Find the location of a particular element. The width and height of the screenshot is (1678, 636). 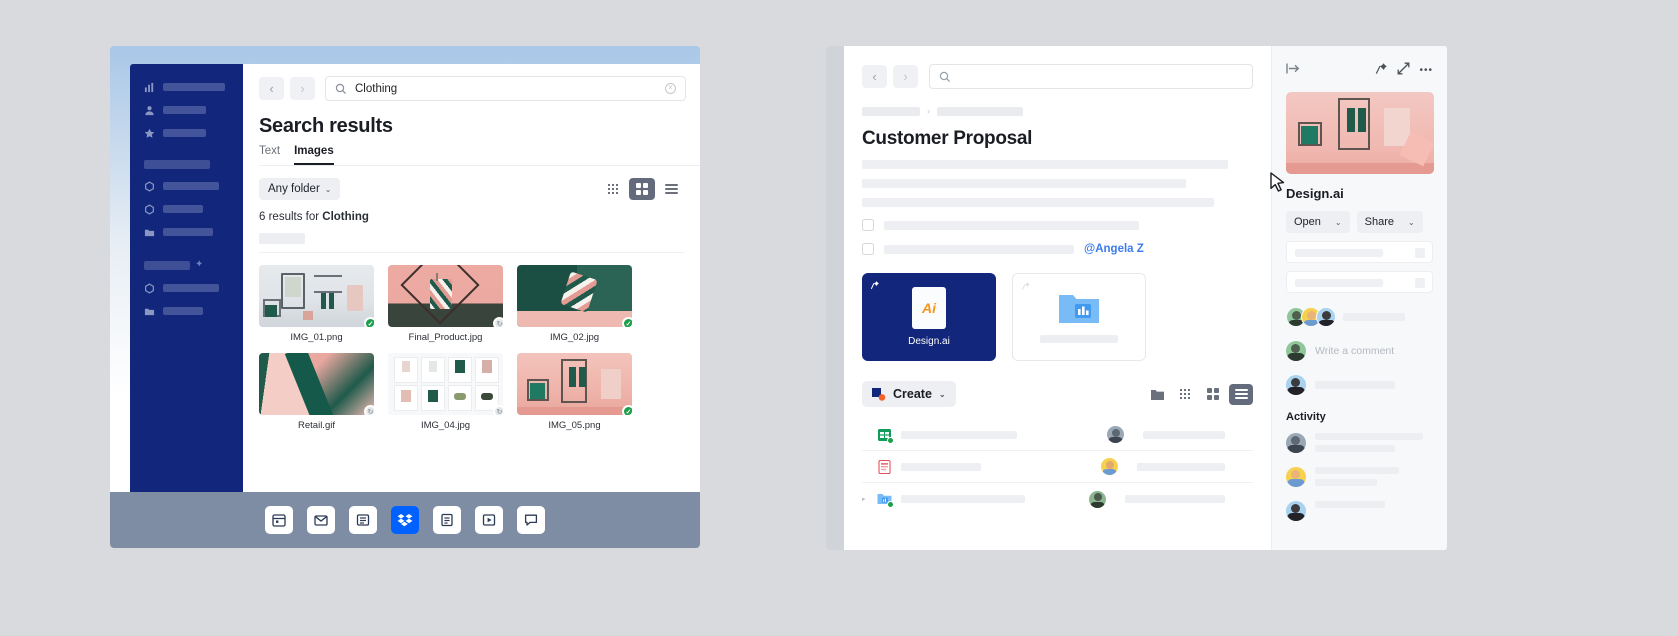

document-toolbar: ‹ › is located at coordinates (1057, 67).